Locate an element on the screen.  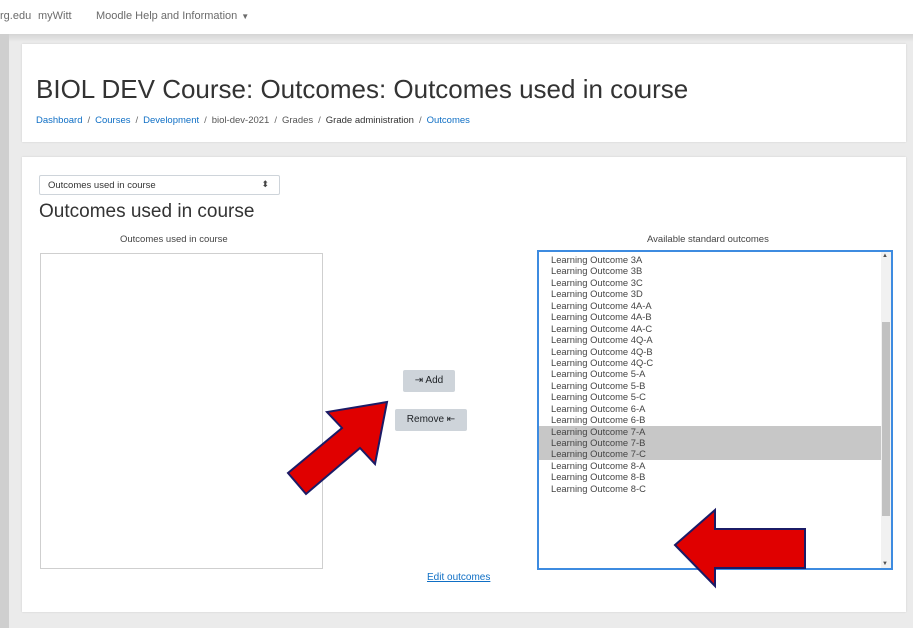
nav-menu-label: Moodle Help and Information is located at coordinates (167, 16).